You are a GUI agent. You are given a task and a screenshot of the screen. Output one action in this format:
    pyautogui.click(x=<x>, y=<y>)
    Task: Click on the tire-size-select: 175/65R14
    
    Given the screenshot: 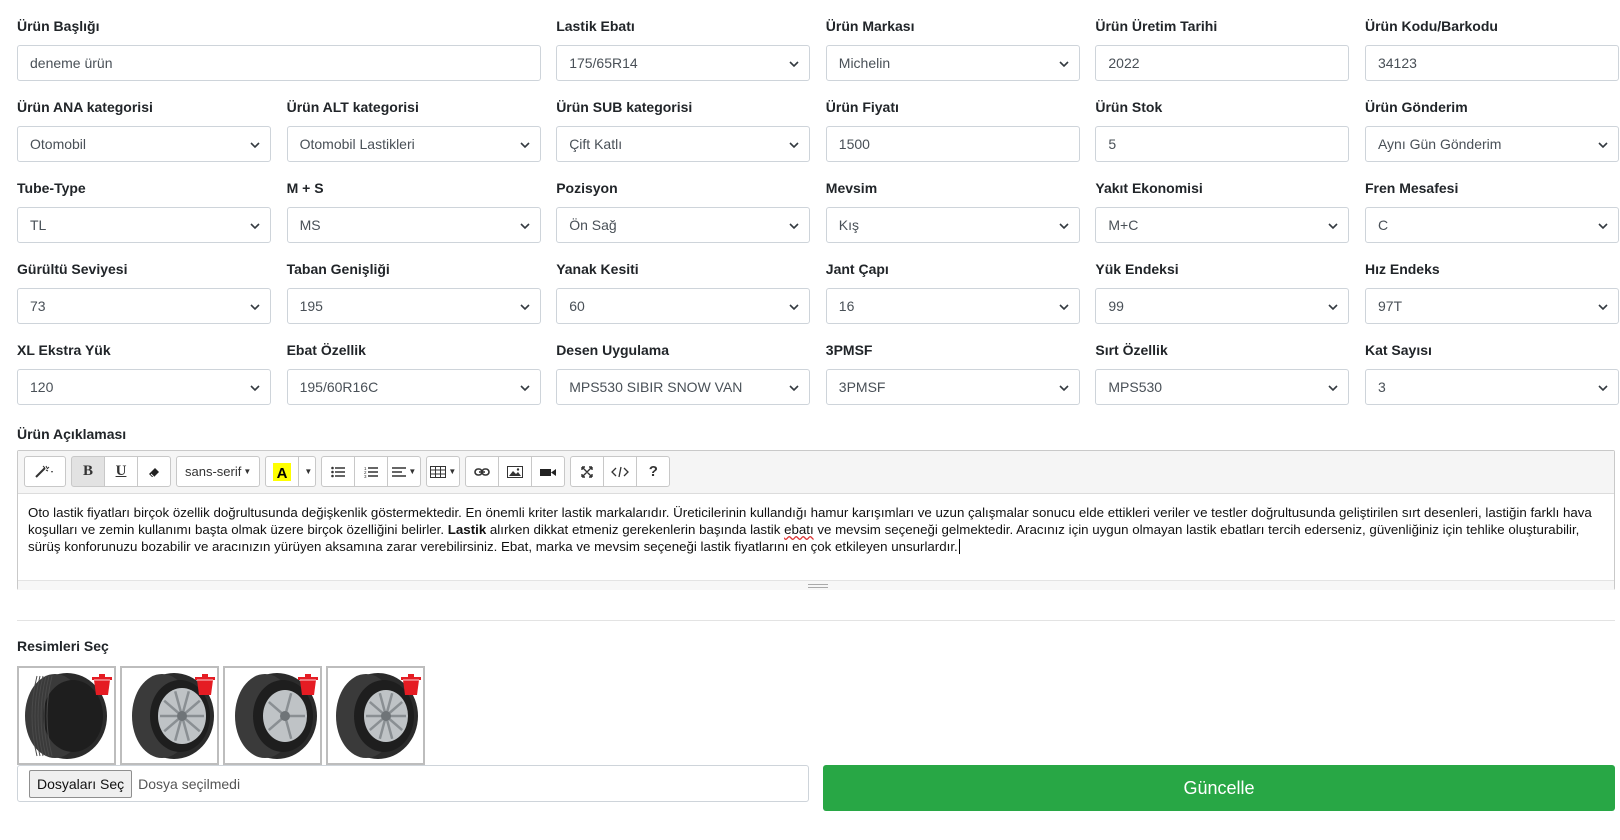 What is the action you would take?
    pyautogui.click(x=683, y=63)
    